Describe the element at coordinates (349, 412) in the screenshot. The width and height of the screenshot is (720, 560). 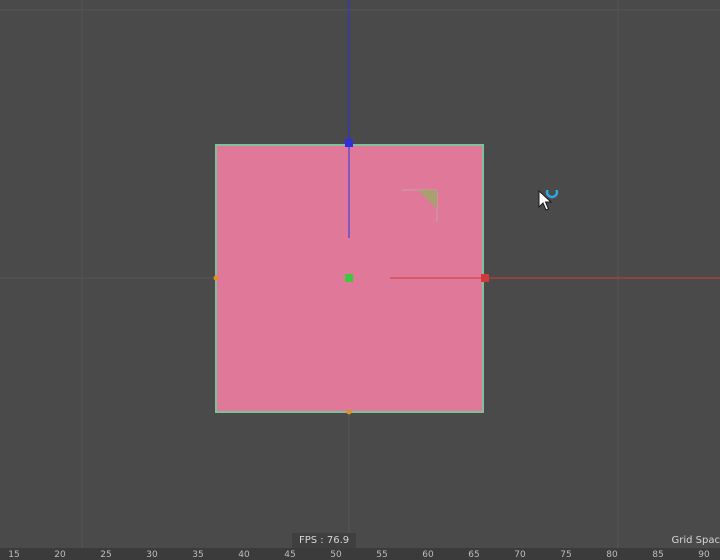
I see `bottom-edge-point-handle` at that location.